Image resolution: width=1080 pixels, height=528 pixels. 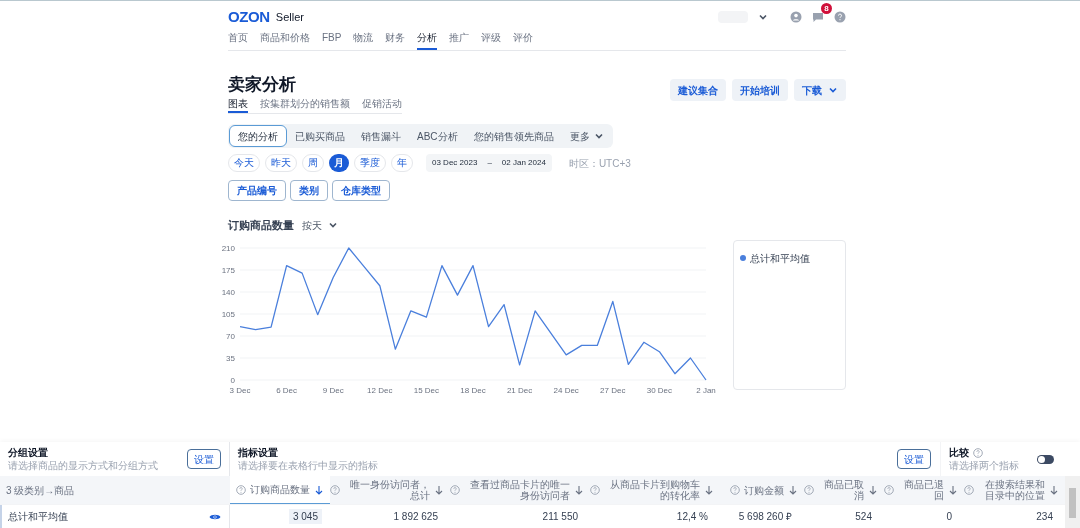 What do you see at coordinates (332, 39) in the screenshot?
I see `nav-tab: FBP` at bounding box center [332, 39].